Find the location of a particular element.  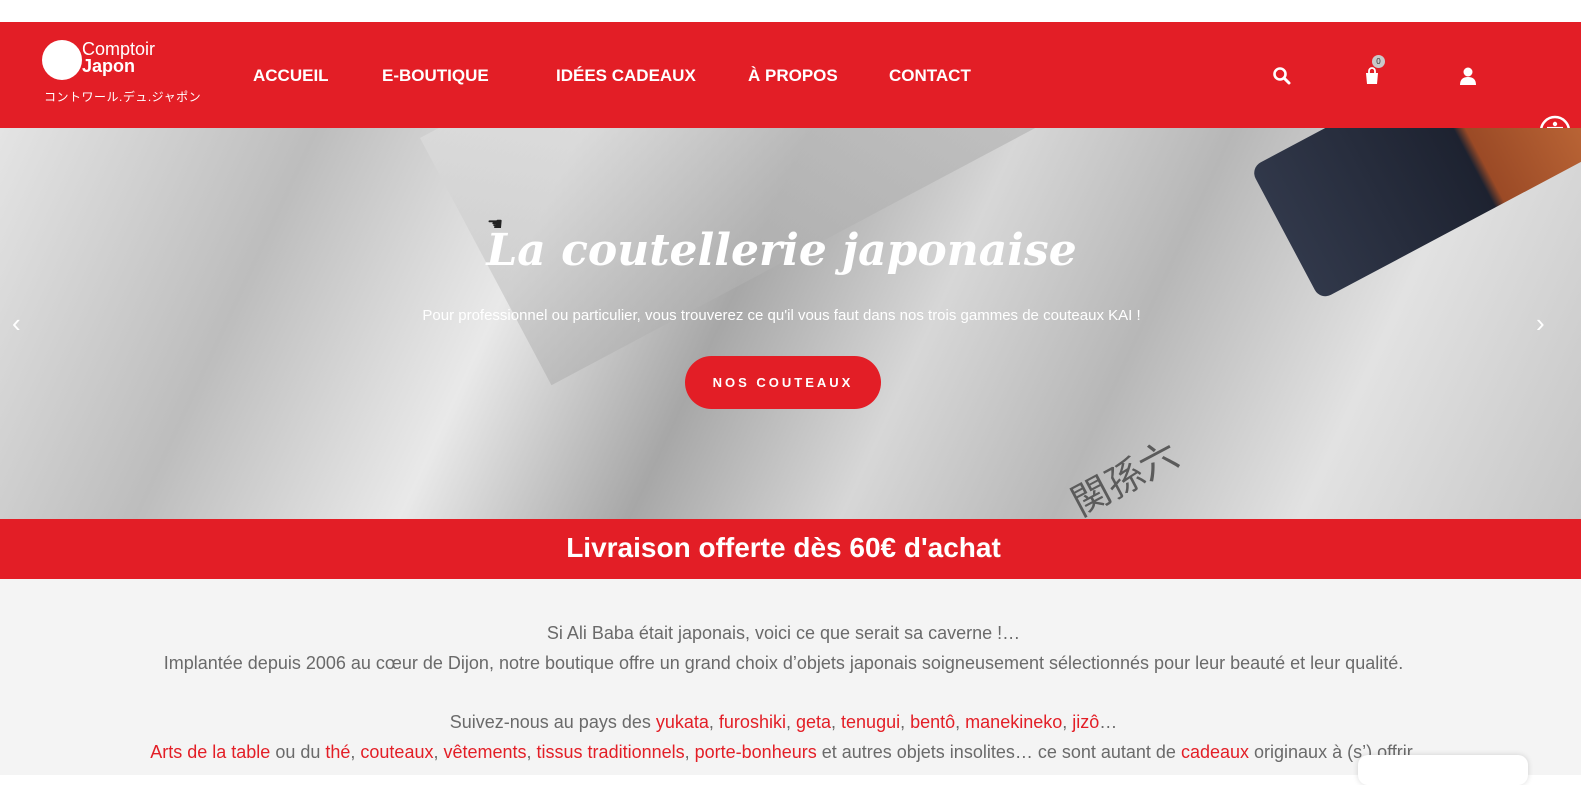

link-porte-bonheurs: porte-bonheurs is located at coordinates (756, 752).